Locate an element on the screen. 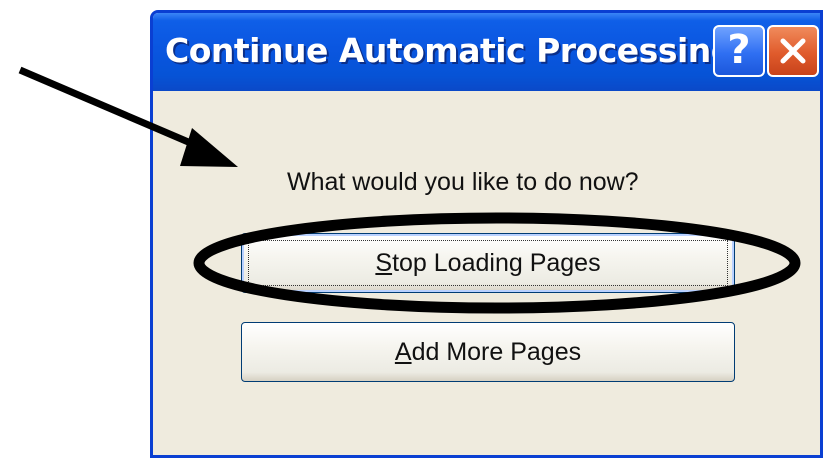 The width and height of the screenshot is (823, 458). stop-loading-pages-button: Stop Loading Pages is located at coordinates (488, 263).